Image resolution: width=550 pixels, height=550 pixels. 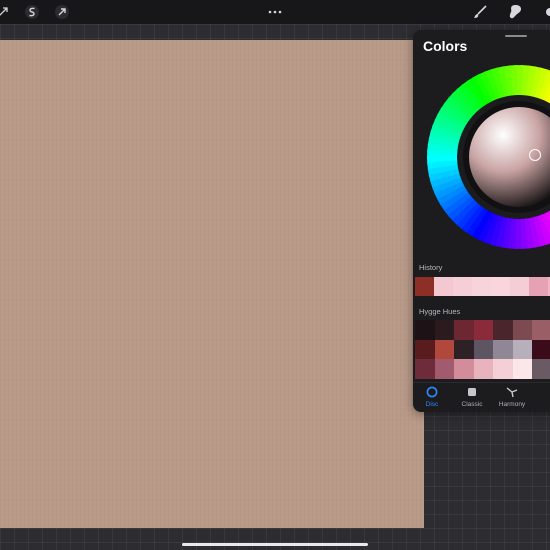 I want to click on harmony-icon, so click(x=512, y=392).